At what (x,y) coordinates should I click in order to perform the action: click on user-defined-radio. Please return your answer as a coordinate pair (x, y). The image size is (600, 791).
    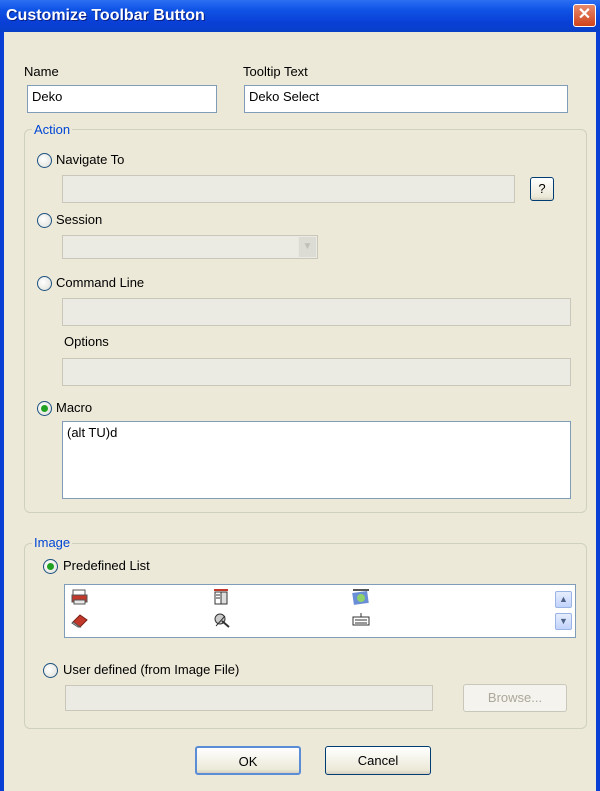
    Looking at the image, I should click on (50, 670).